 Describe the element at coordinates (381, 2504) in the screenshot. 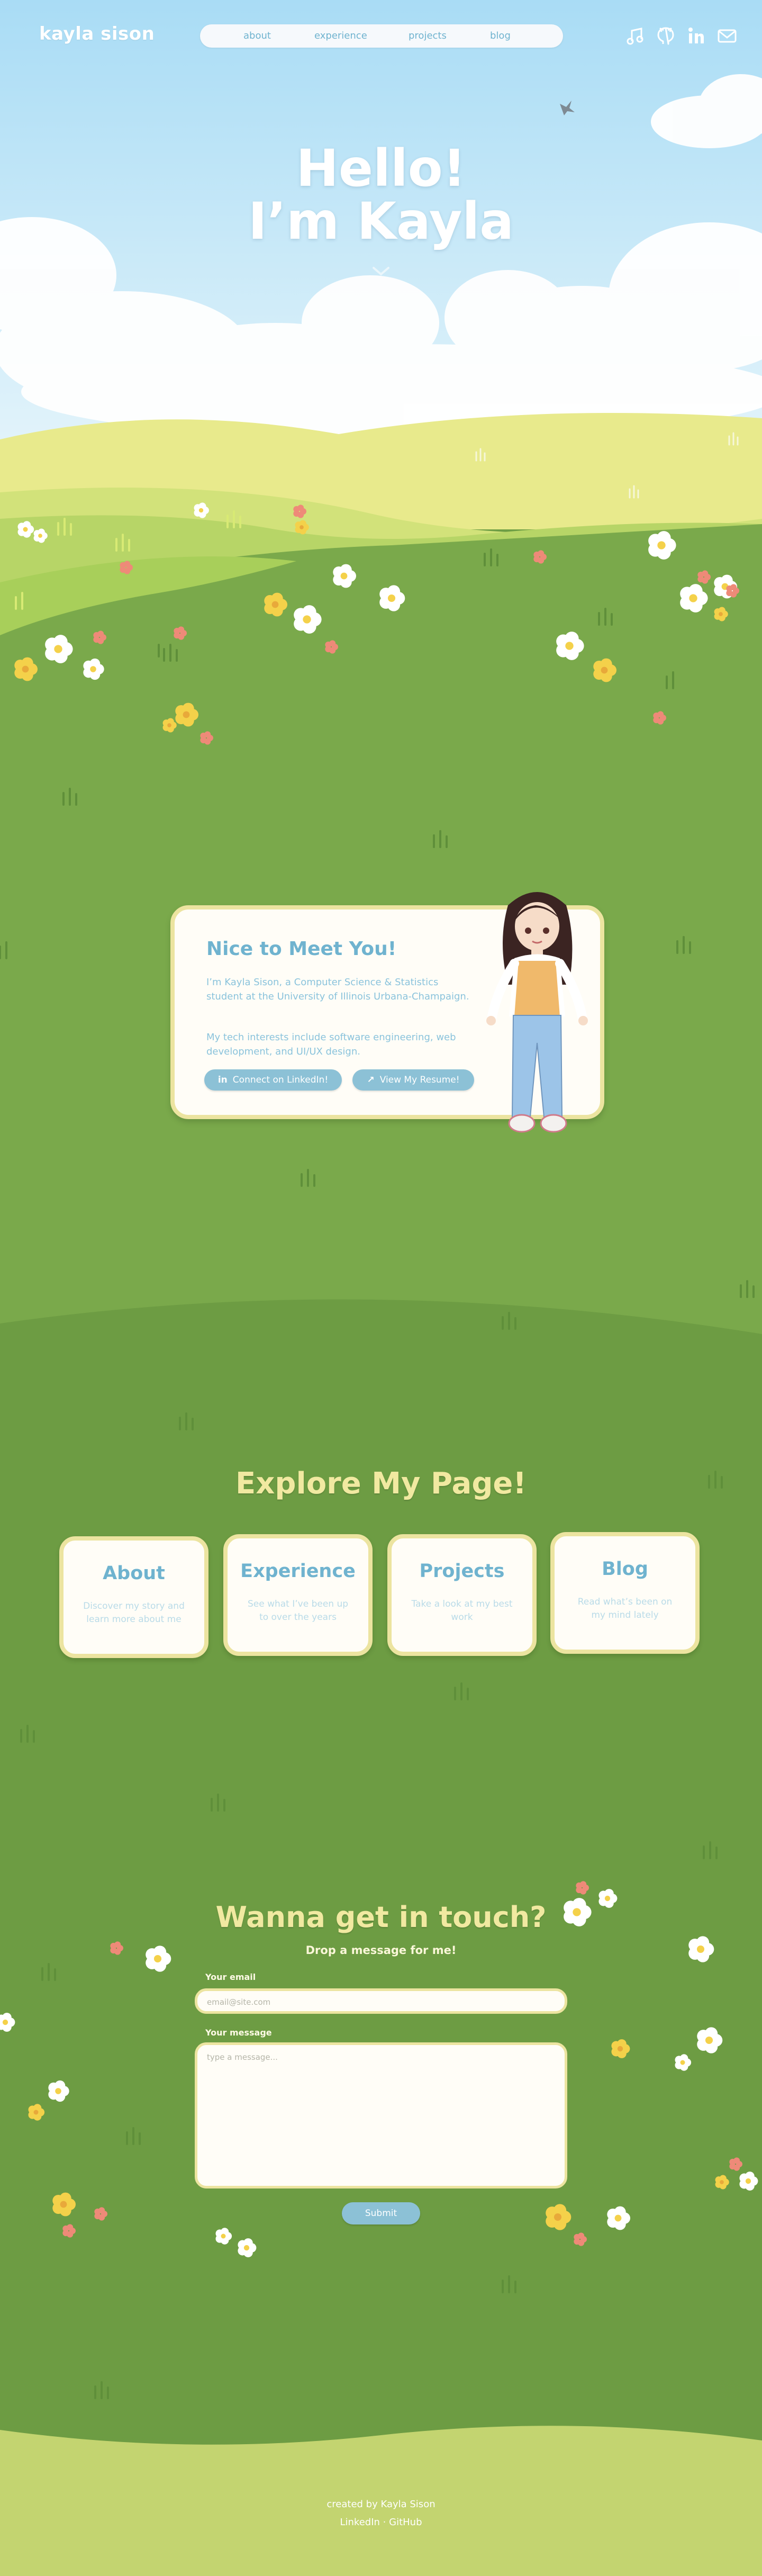

I see `footer-credit: created by Kayla Sison` at that location.